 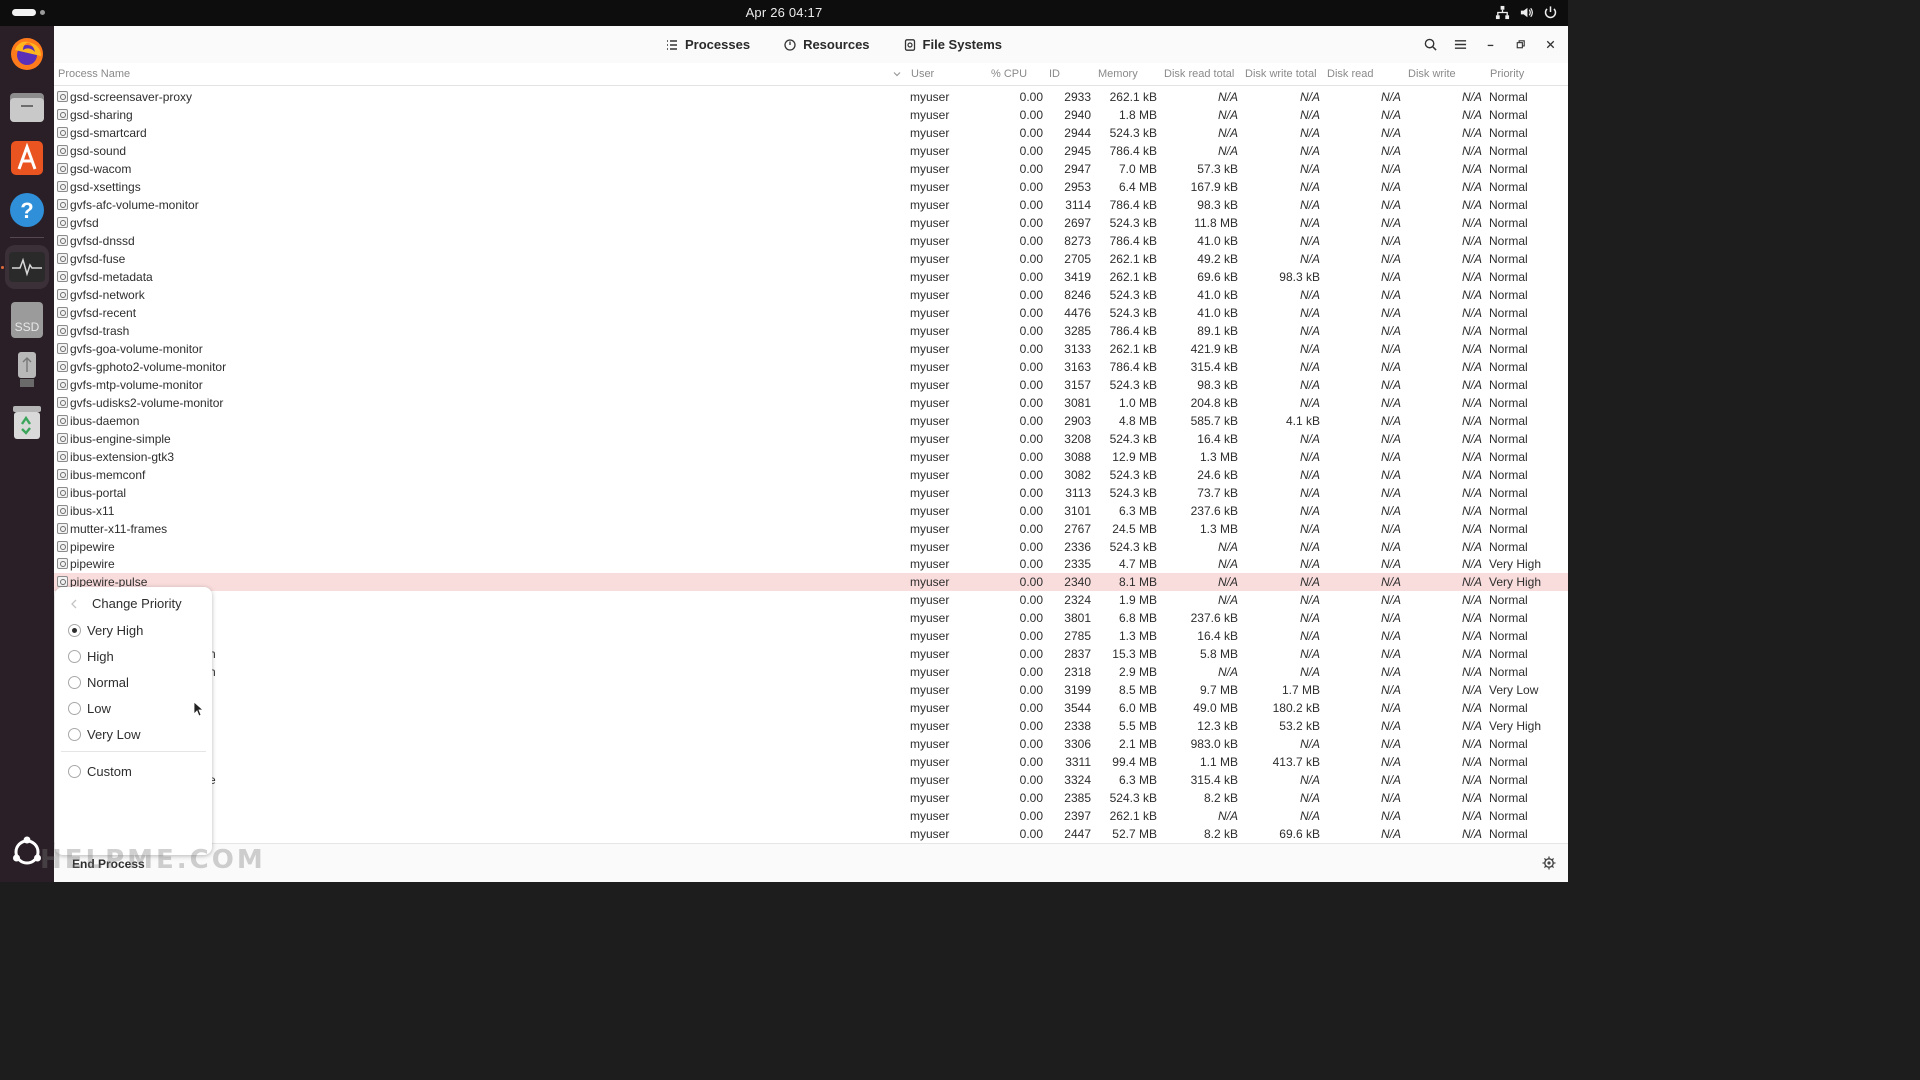 I want to click on col-disk-write: Disk write, so click(x=1432, y=74).